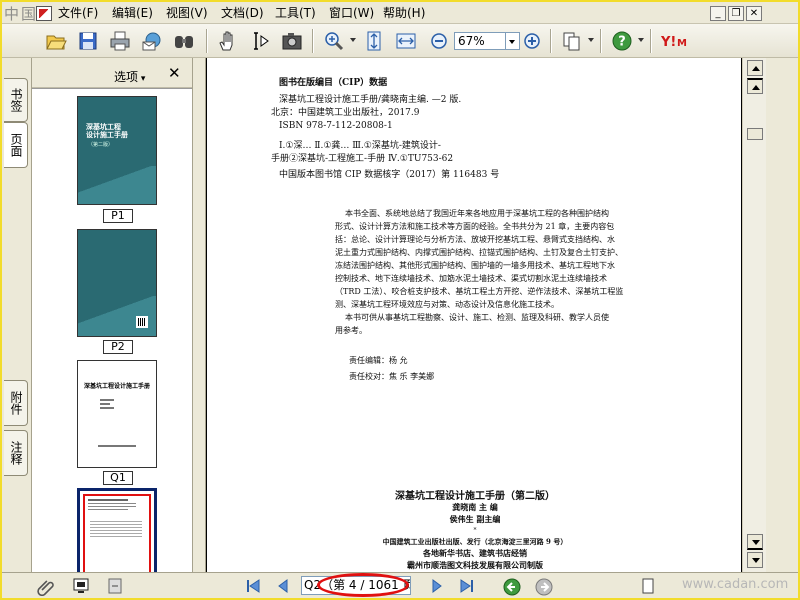 Image resolution: width=800 pixels, height=600 pixels. I want to click on page-down-button, so click(755, 542).